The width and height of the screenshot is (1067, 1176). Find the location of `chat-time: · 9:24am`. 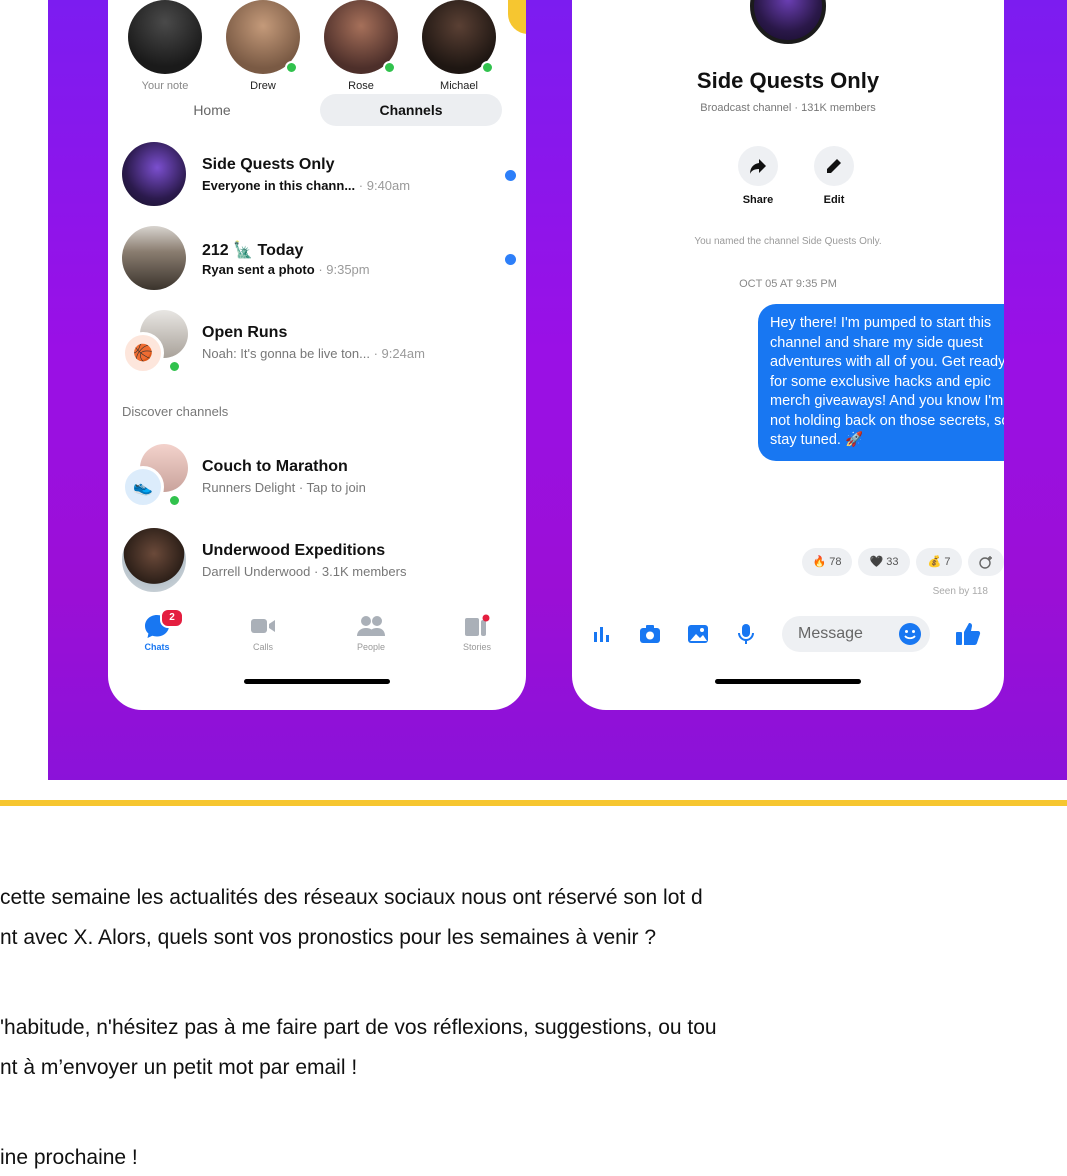

chat-time: · 9:24am is located at coordinates (399, 353).